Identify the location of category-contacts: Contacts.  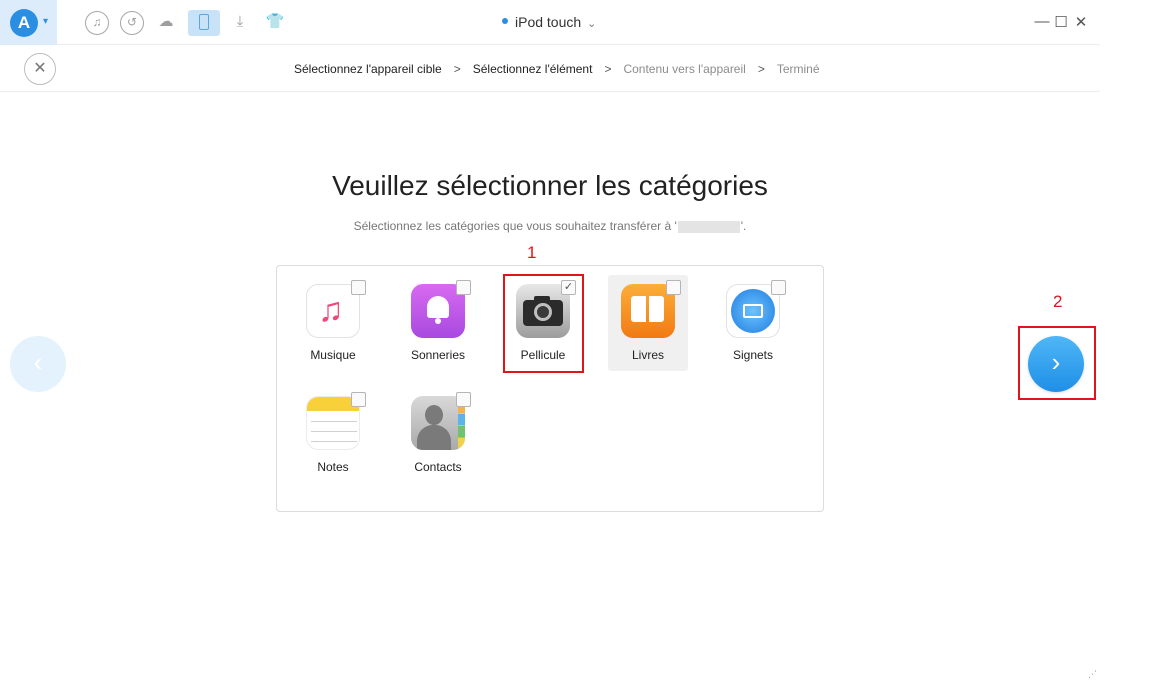
(438, 435).